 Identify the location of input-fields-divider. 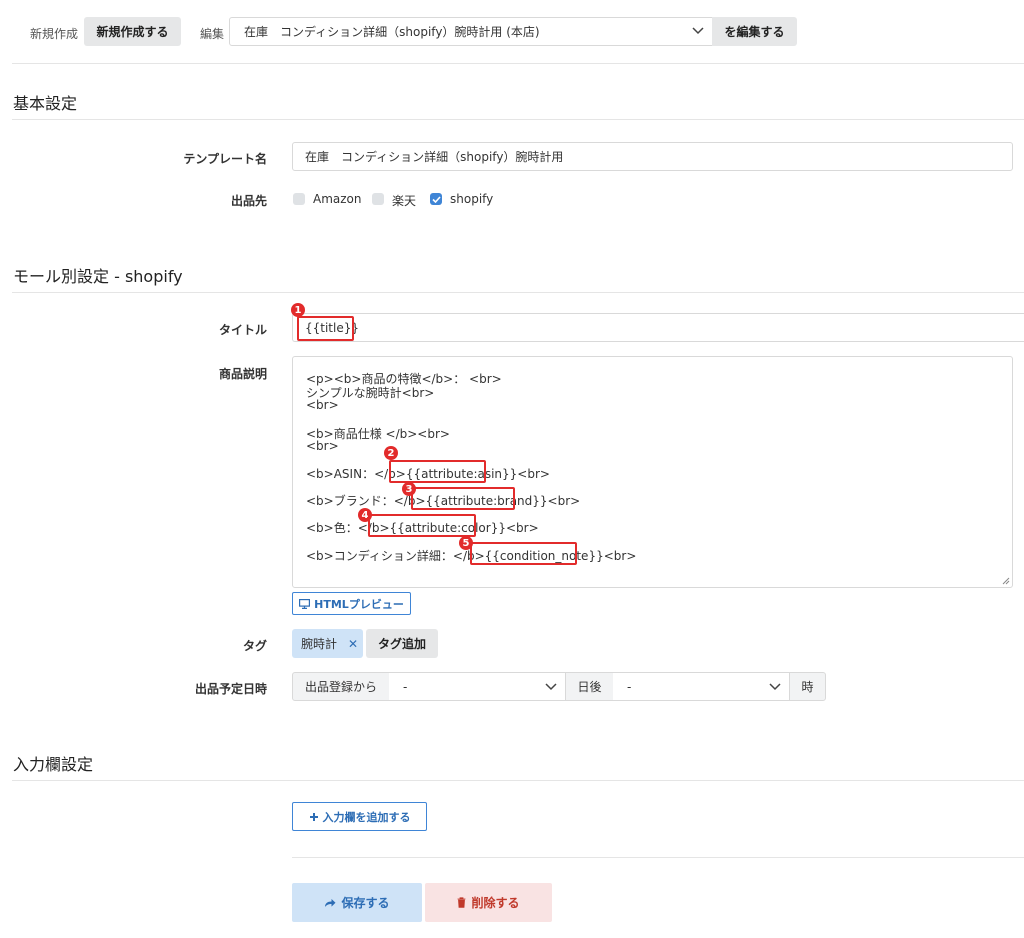
(518, 780).